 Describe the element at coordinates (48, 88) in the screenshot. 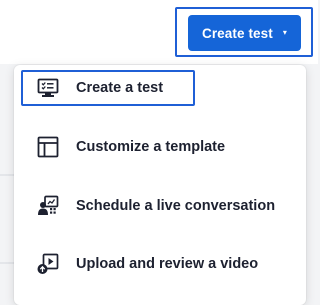

I see `test-list-icon` at that location.